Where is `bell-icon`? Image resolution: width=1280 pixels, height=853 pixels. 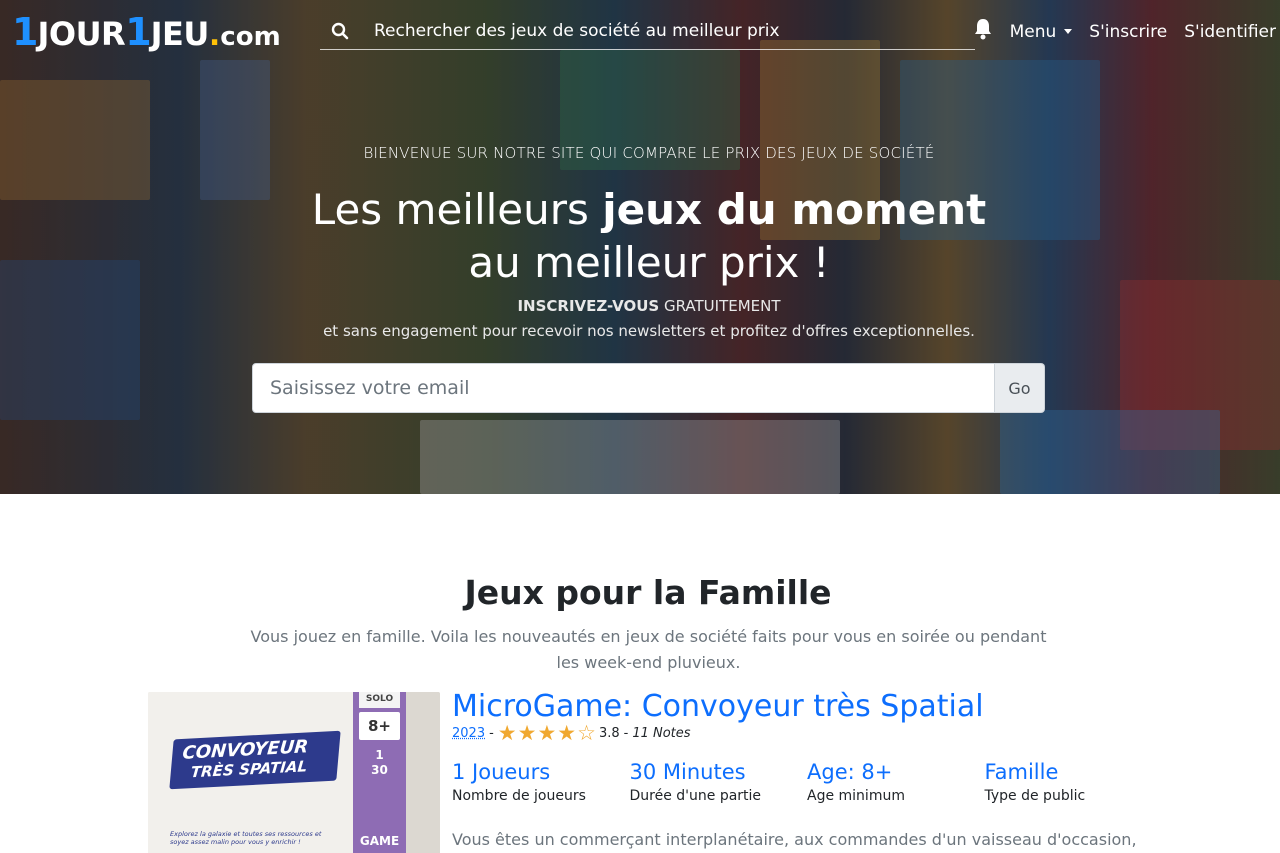
bell-icon is located at coordinates (983, 31).